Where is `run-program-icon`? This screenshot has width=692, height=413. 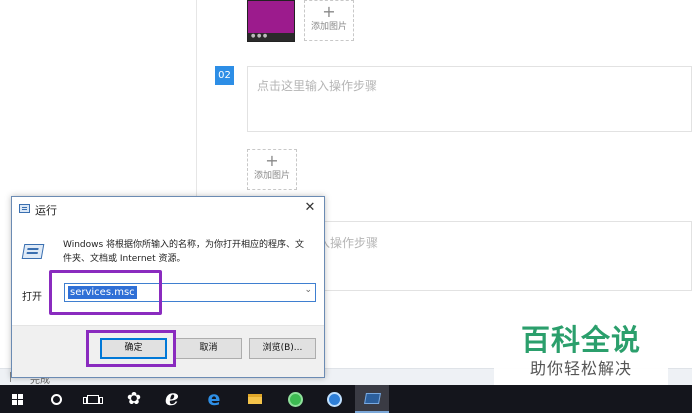 run-program-icon is located at coordinates (33, 251).